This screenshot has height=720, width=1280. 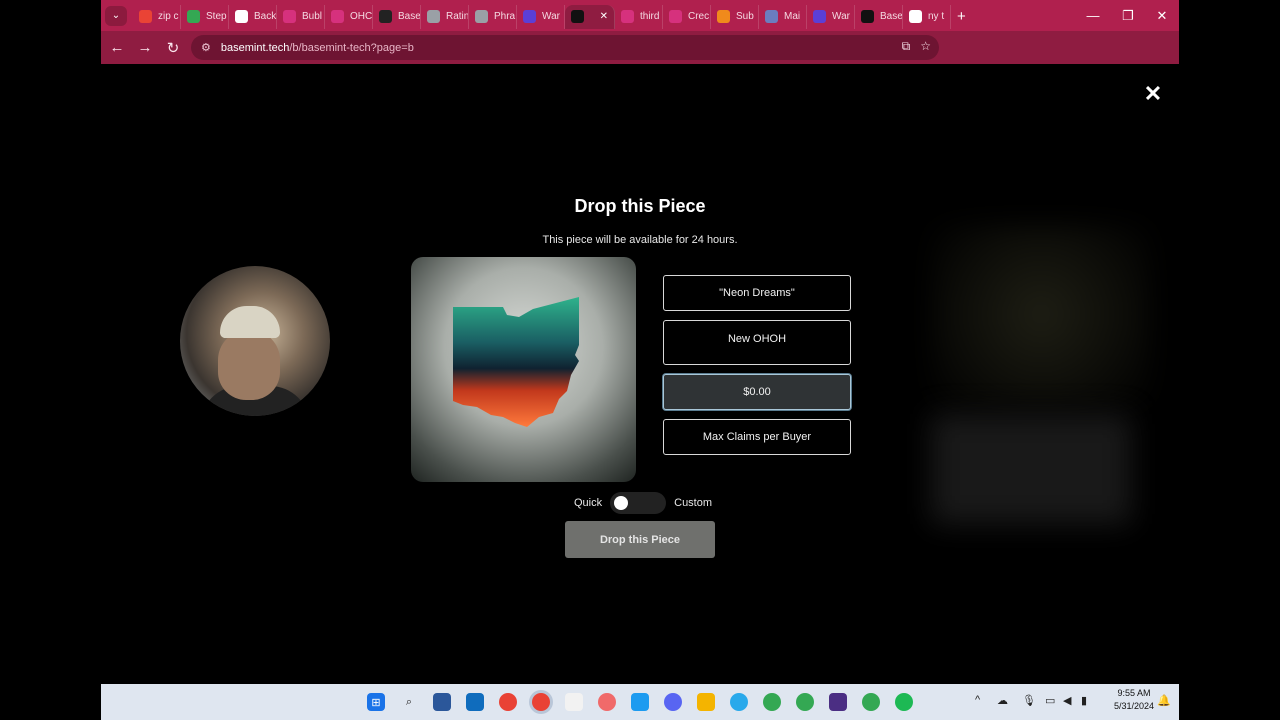 What do you see at coordinates (1162, 15) in the screenshot?
I see `close-window-button: ✕` at bounding box center [1162, 15].